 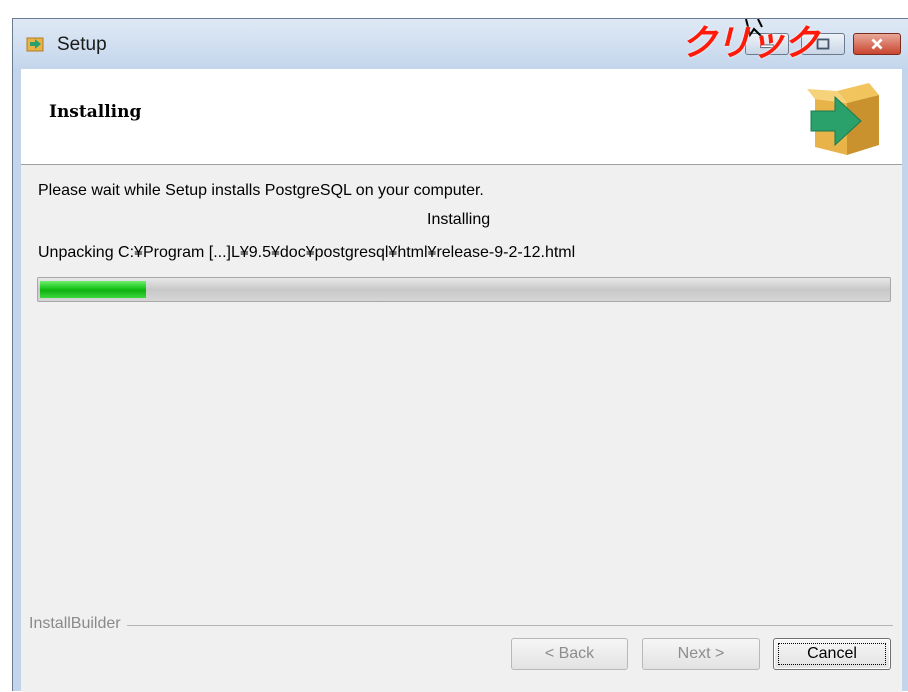 I want to click on click-annotation: クリック, so click(x=750, y=43).